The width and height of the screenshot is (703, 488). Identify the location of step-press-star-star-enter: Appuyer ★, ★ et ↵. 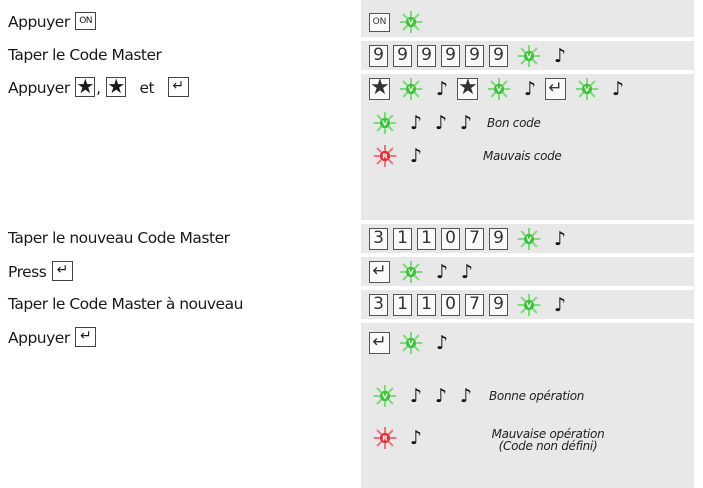
(99, 88).